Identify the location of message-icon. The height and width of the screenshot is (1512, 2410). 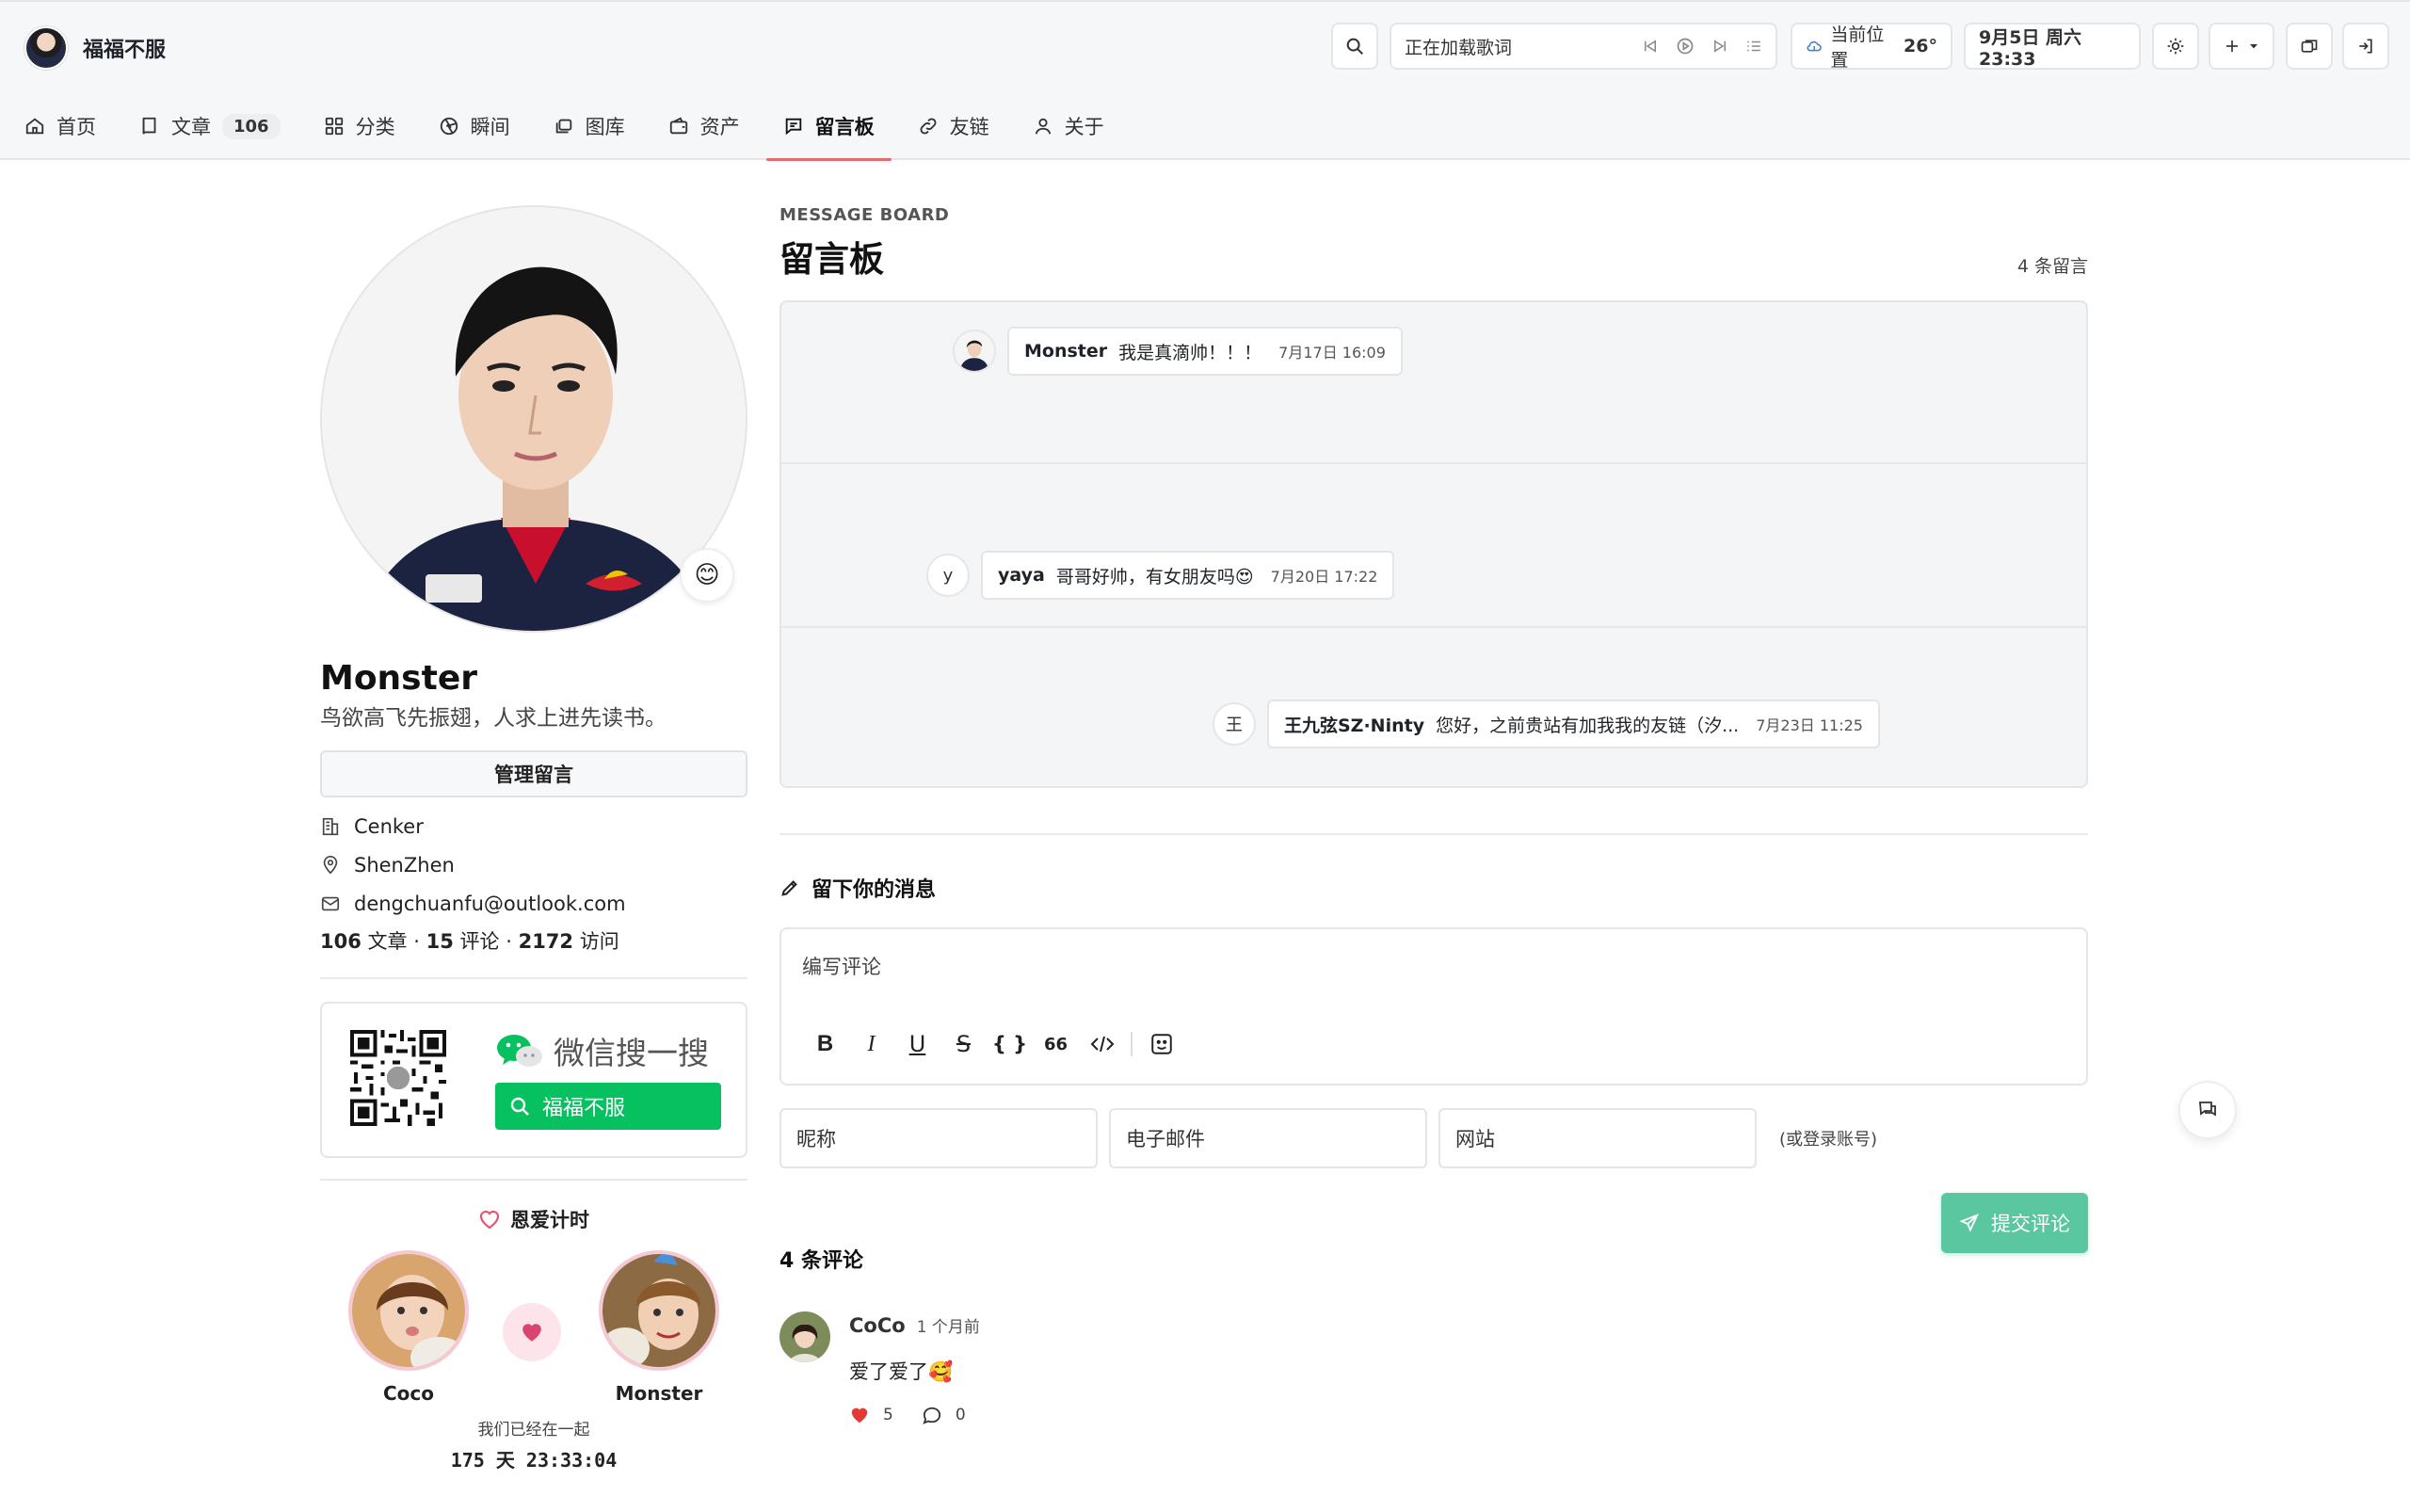
(793, 127).